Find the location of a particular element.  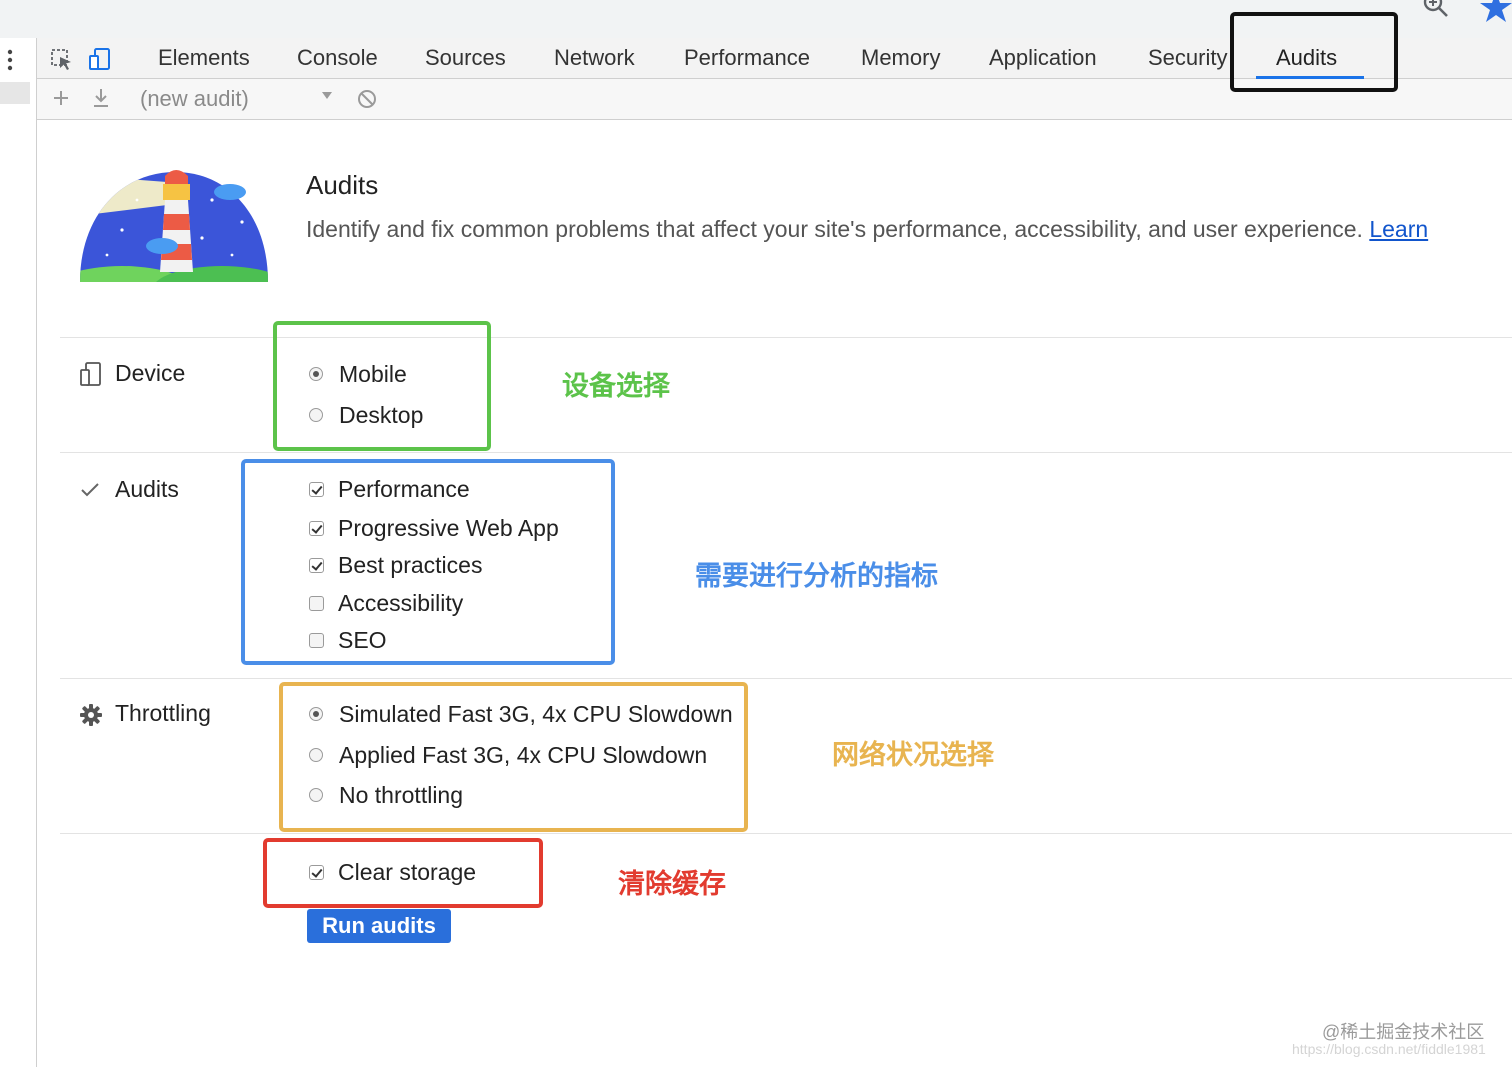

learn-more-link: Learn is located at coordinates (1398, 229).